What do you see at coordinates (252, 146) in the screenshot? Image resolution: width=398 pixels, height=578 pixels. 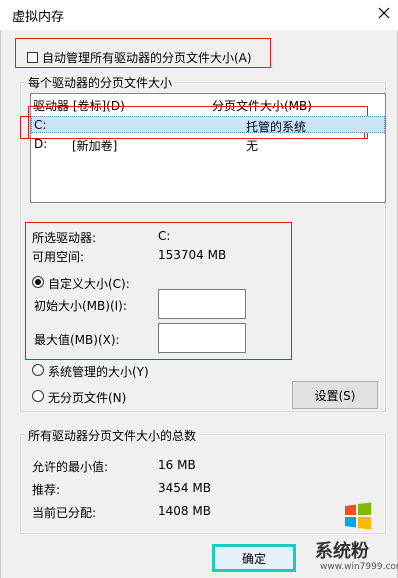 I see `row-size: 无` at bounding box center [252, 146].